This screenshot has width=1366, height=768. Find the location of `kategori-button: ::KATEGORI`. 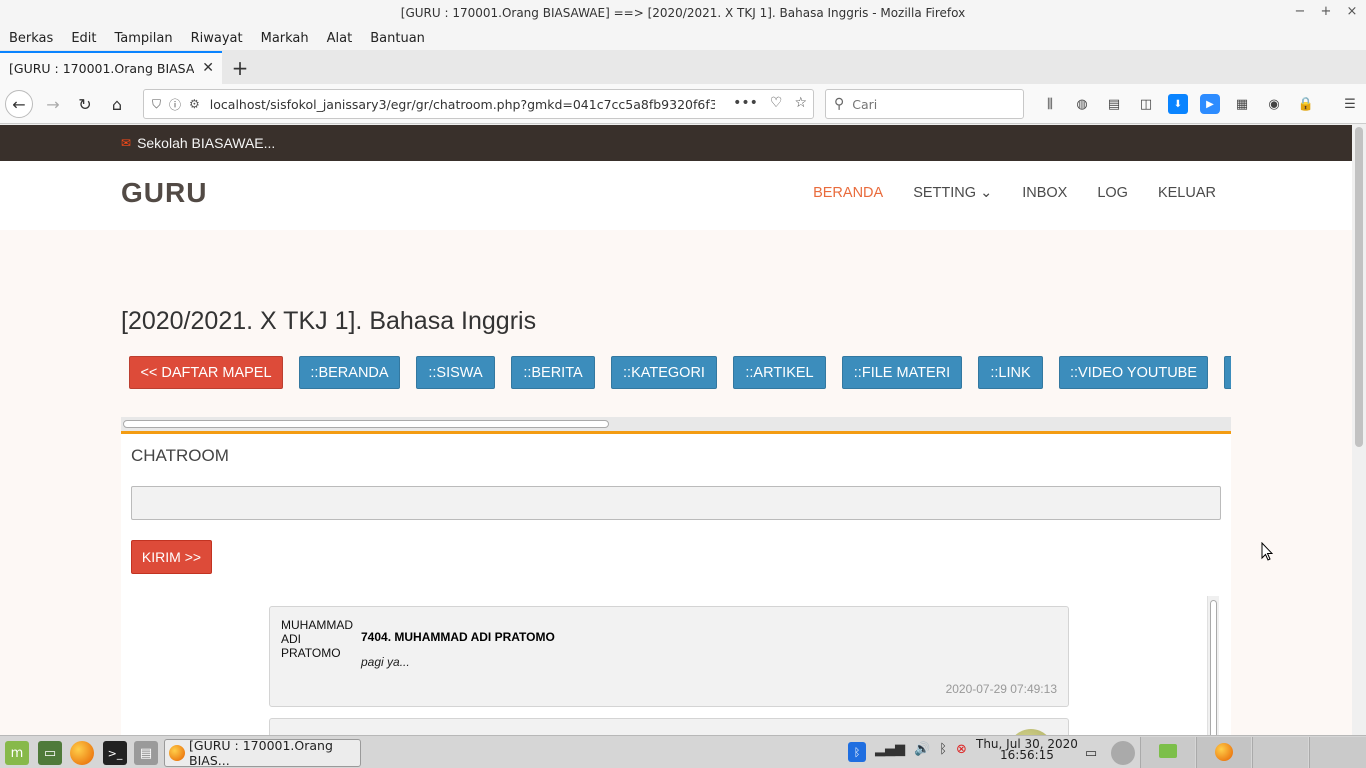

kategori-button: ::KATEGORI is located at coordinates (664, 372).